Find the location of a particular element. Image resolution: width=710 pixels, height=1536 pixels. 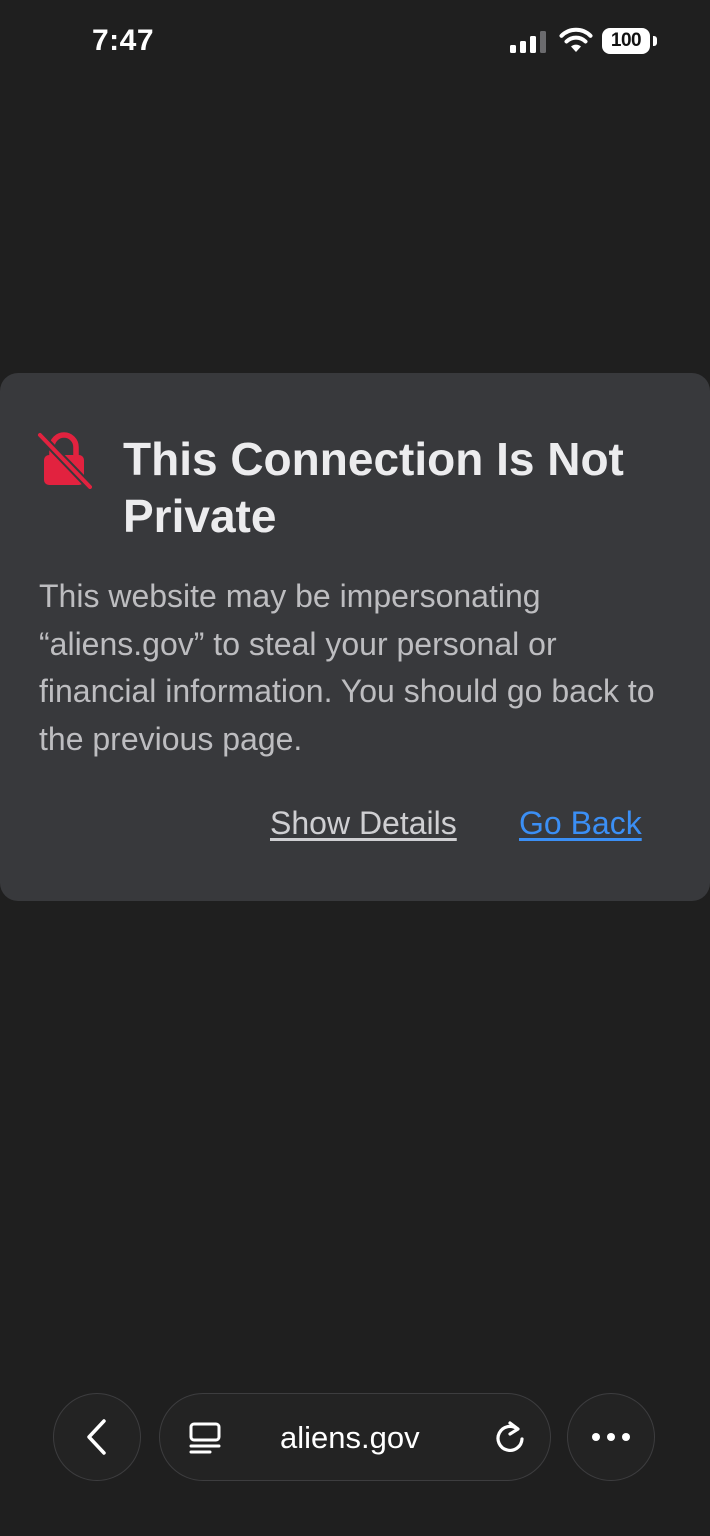

ellipsis-icon is located at coordinates (611, 1437).